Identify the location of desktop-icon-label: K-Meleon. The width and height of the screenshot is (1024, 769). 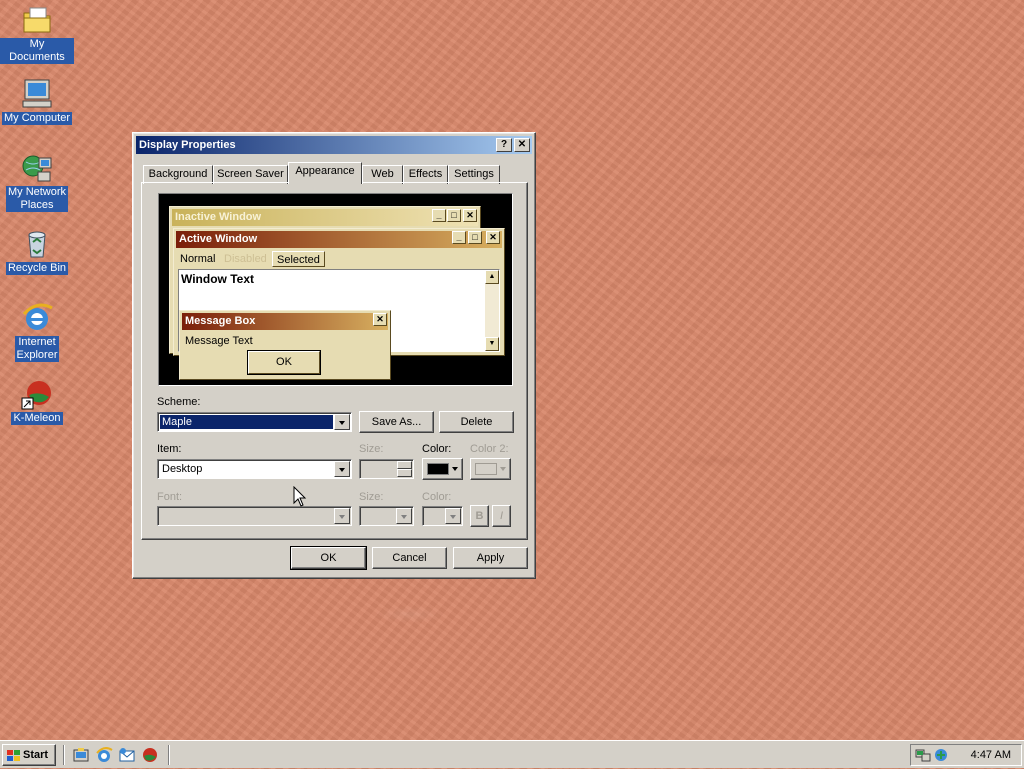
(37, 418).